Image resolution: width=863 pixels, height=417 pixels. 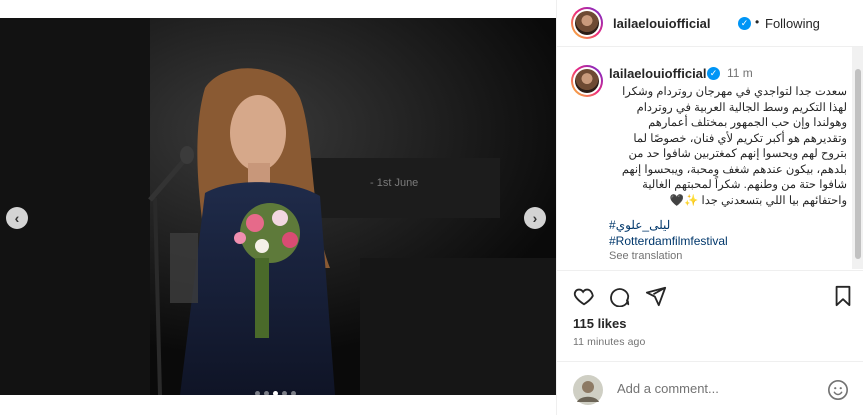 What do you see at coordinates (394, 183) in the screenshot?
I see `svg-text: - 1st June` at bounding box center [394, 183].